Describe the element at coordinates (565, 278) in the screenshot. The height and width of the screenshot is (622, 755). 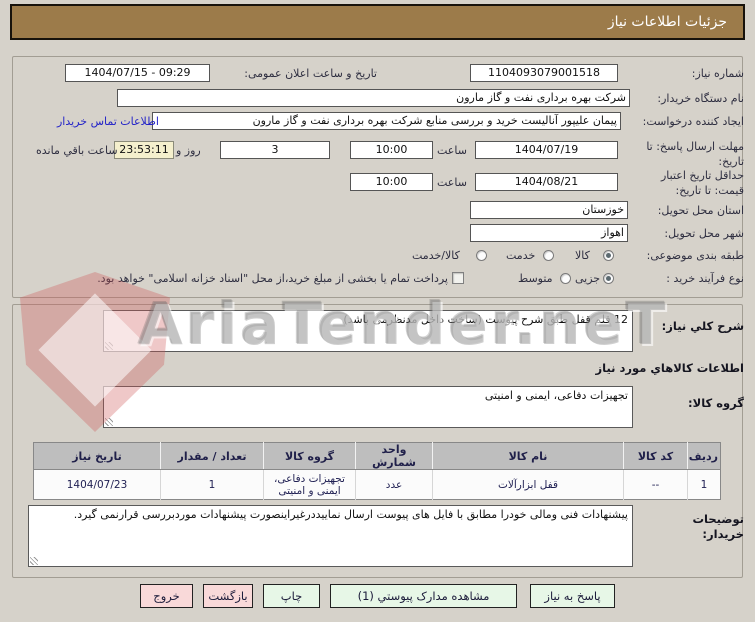
I see `radio-medium` at that location.